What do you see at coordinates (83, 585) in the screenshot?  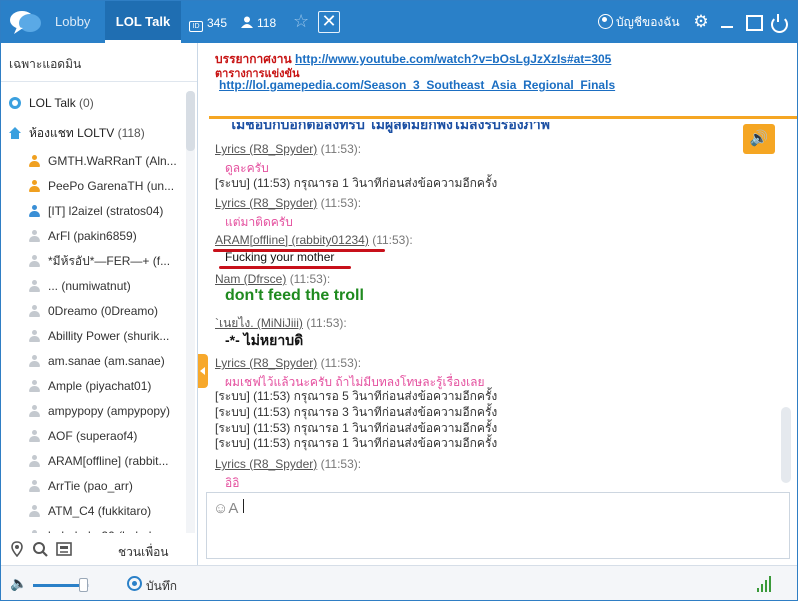 I see `volume-slider-knob` at bounding box center [83, 585].